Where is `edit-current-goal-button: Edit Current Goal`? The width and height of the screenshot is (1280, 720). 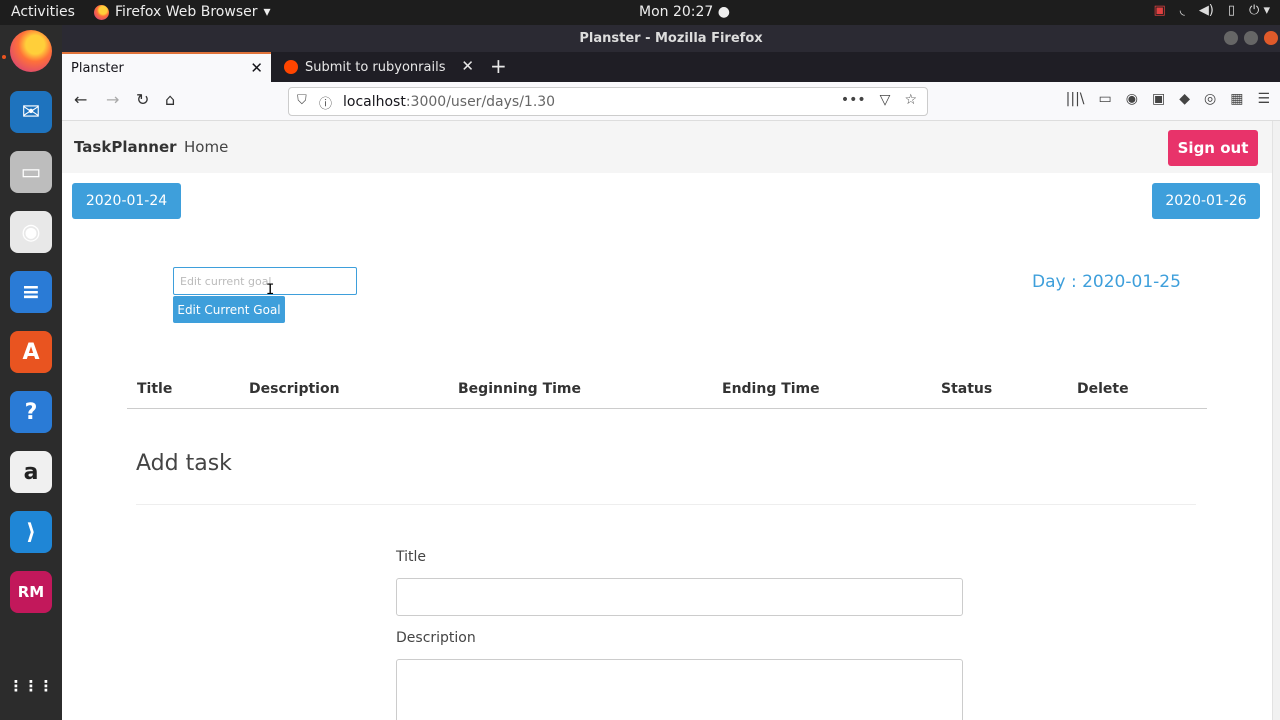 edit-current-goal-button: Edit Current Goal is located at coordinates (229, 309).